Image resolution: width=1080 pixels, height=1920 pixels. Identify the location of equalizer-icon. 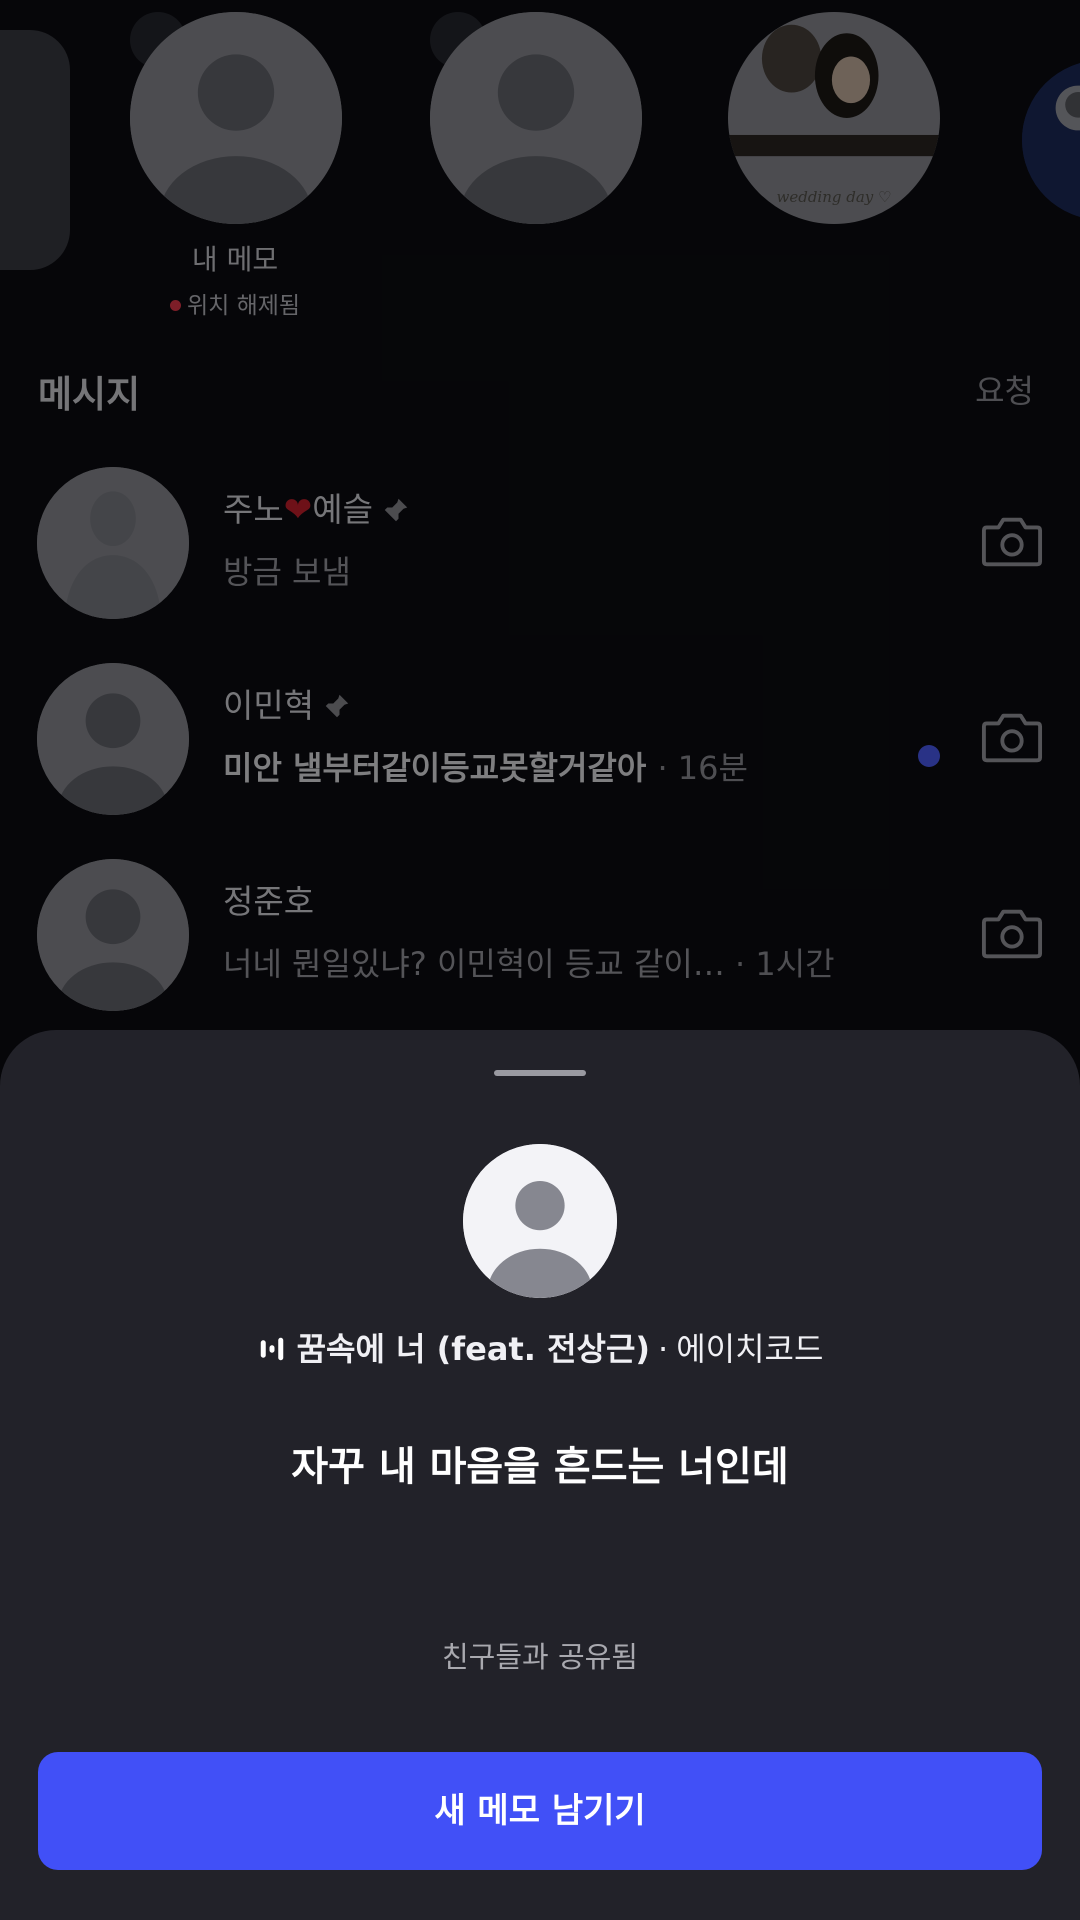
(271, 1349).